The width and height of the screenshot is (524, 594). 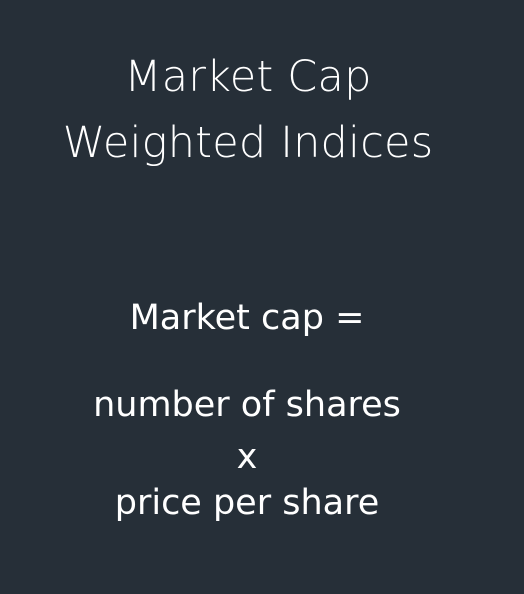 What do you see at coordinates (248, 77) in the screenshot?
I see `title-line-1: Market Cap` at bounding box center [248, 77].